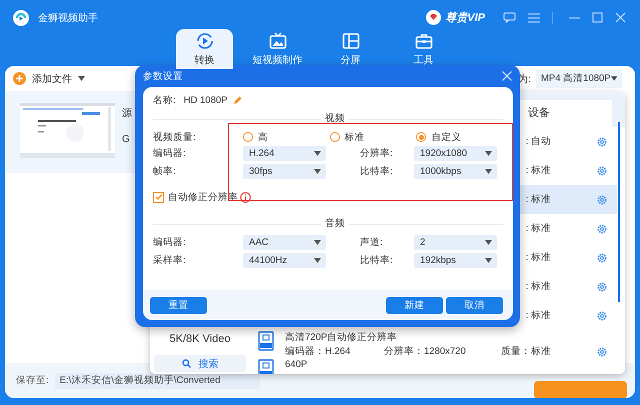 The width and height of the screenshot is (640, 405). I want to click on quality-text: : 自动, so click(538, 141).